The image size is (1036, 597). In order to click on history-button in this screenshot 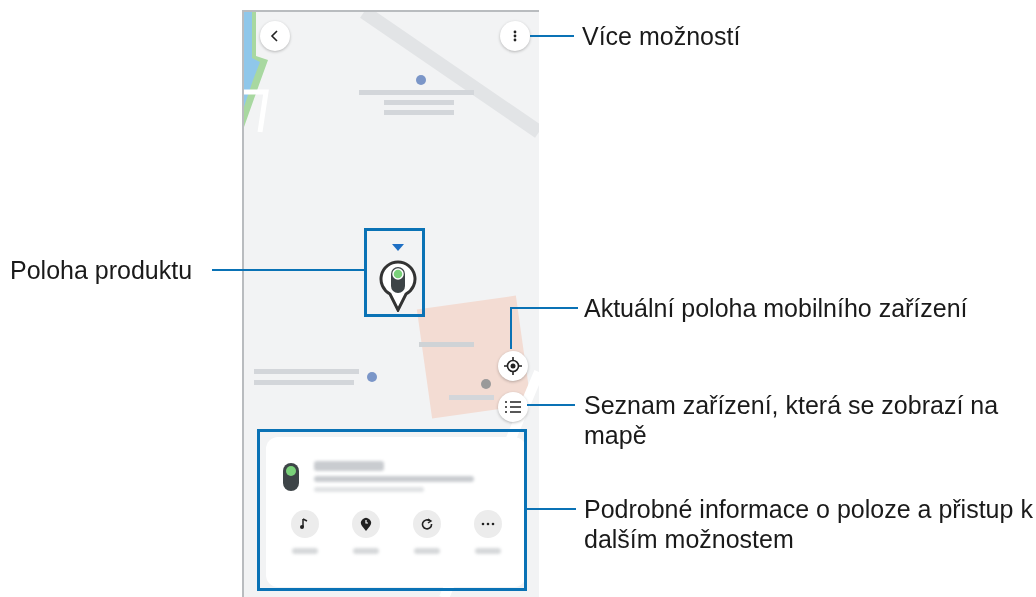, I will do `click(365, 524)`.